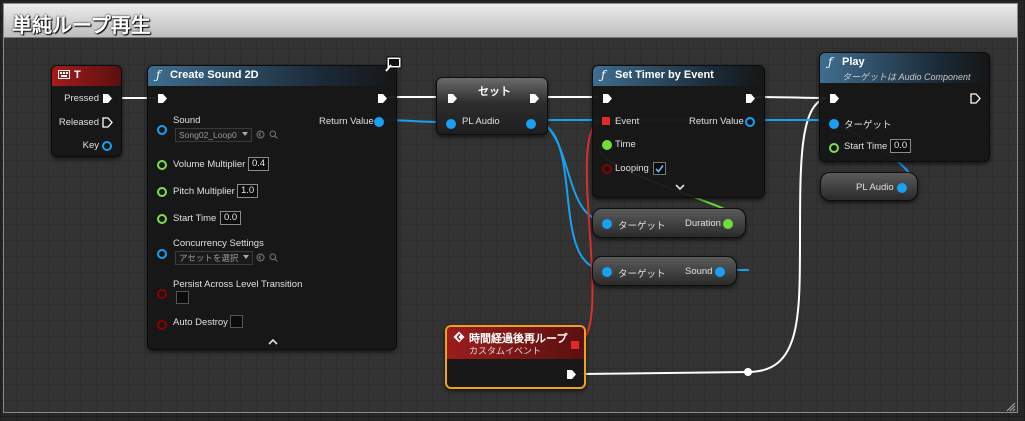 The width and height of the screenshot is (1025, 421). What do you see at coordinates (162, 294) in the screenshot?
I see `persist-pin` at bounding box center [162, 294].